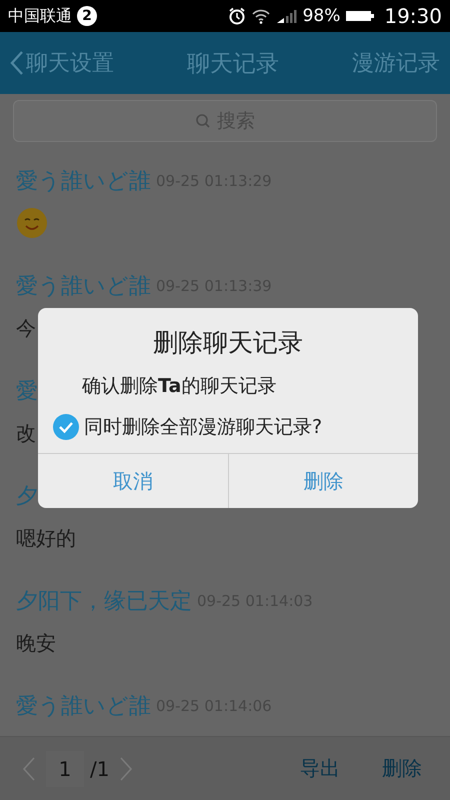 Image resolution: width=450 pixels, height=800 pixels. Describe the element at coordinates (66, 427) in the screenshot. I see `checkbox` at that location.